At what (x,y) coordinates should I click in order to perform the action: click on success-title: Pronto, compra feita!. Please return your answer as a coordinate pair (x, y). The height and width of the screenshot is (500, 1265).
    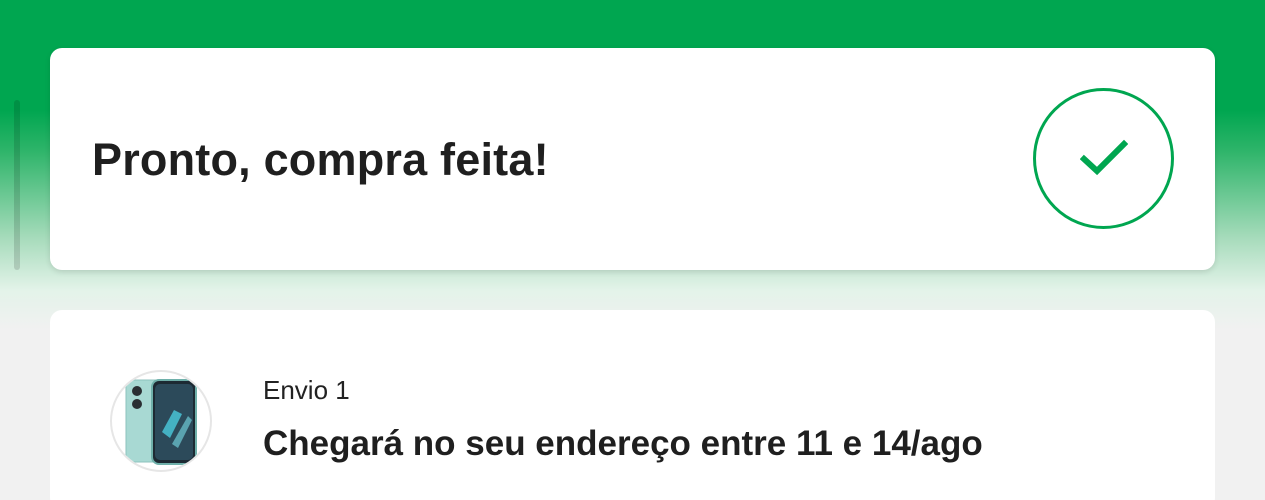
    Looking at the image, I should click on (320, 159).